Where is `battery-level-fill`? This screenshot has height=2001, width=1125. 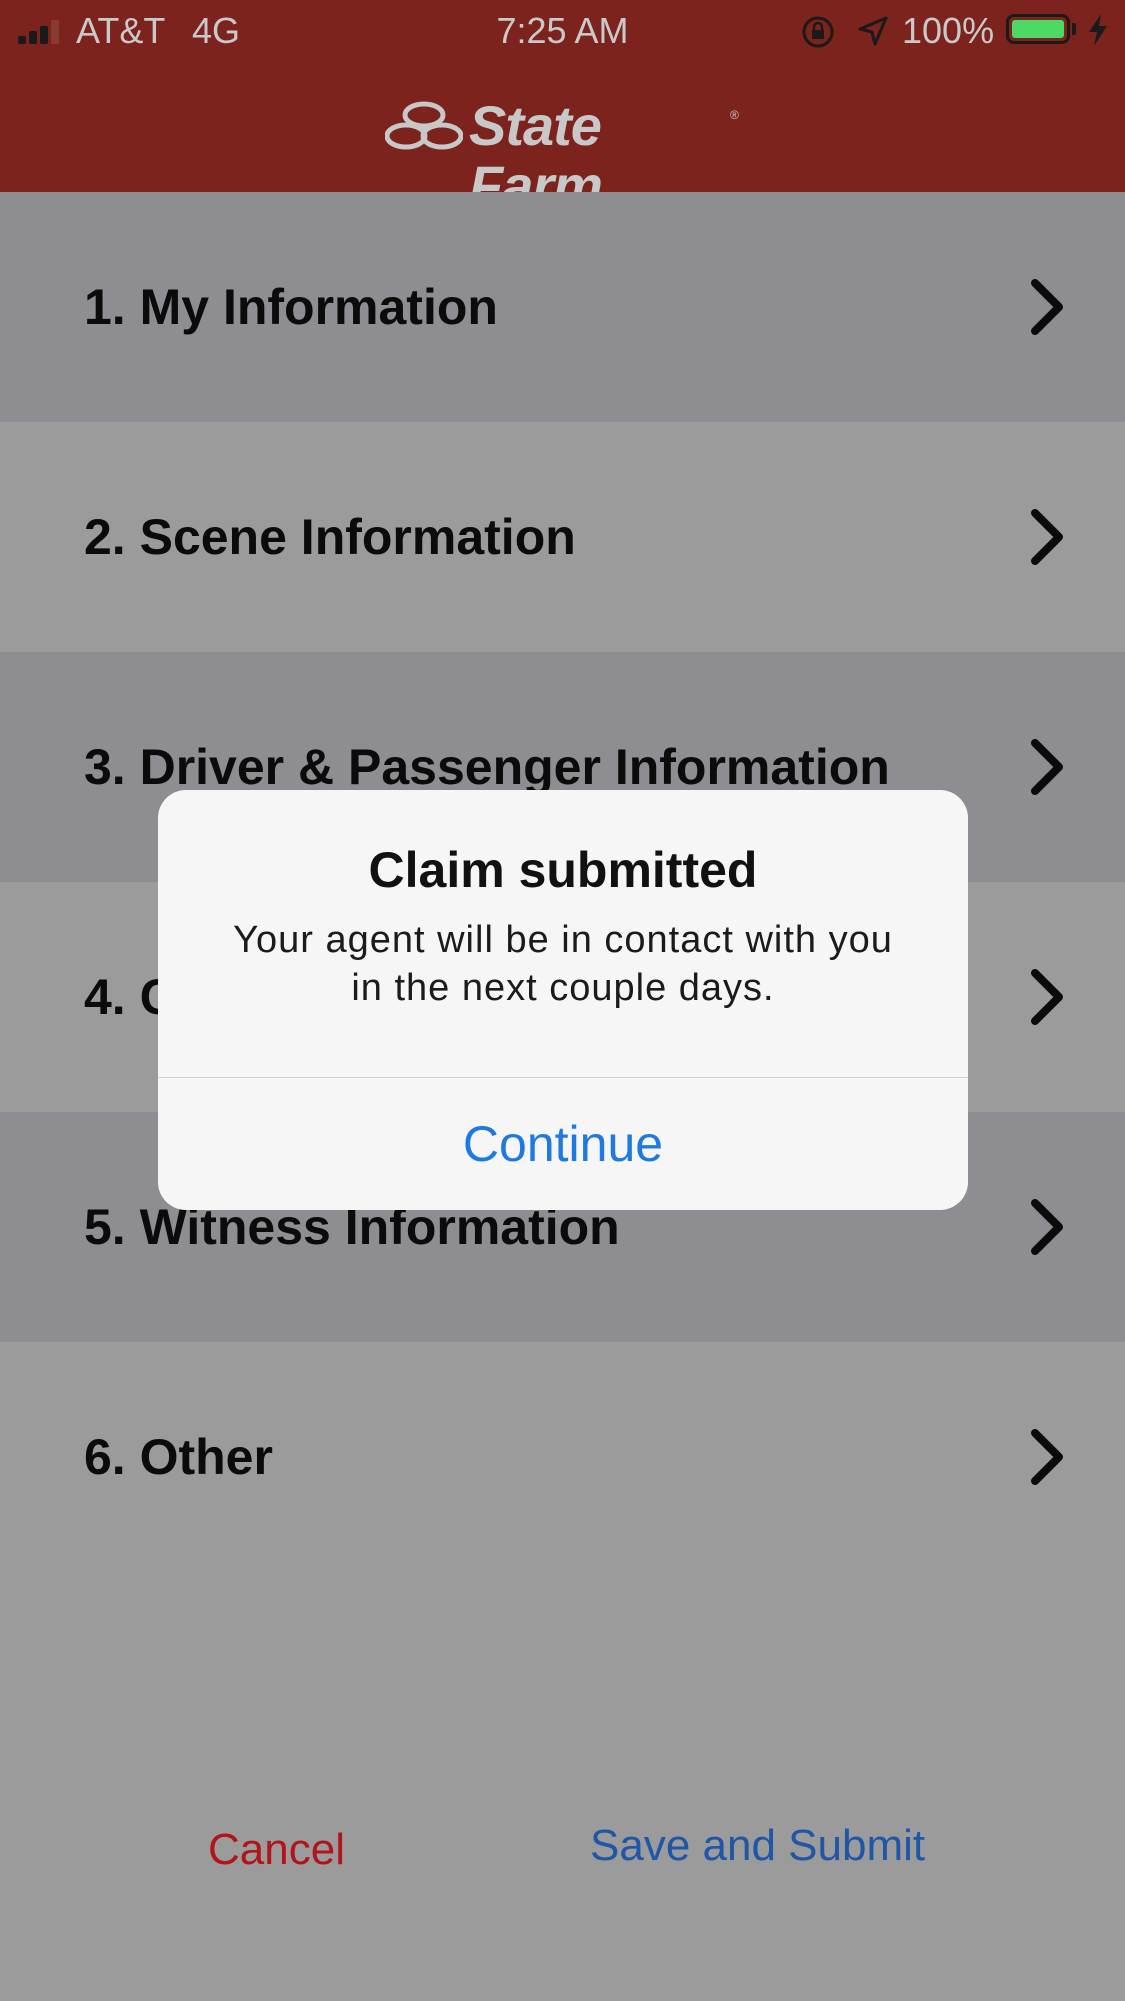 battery-level-fill is located at coordinates (1038, 29).